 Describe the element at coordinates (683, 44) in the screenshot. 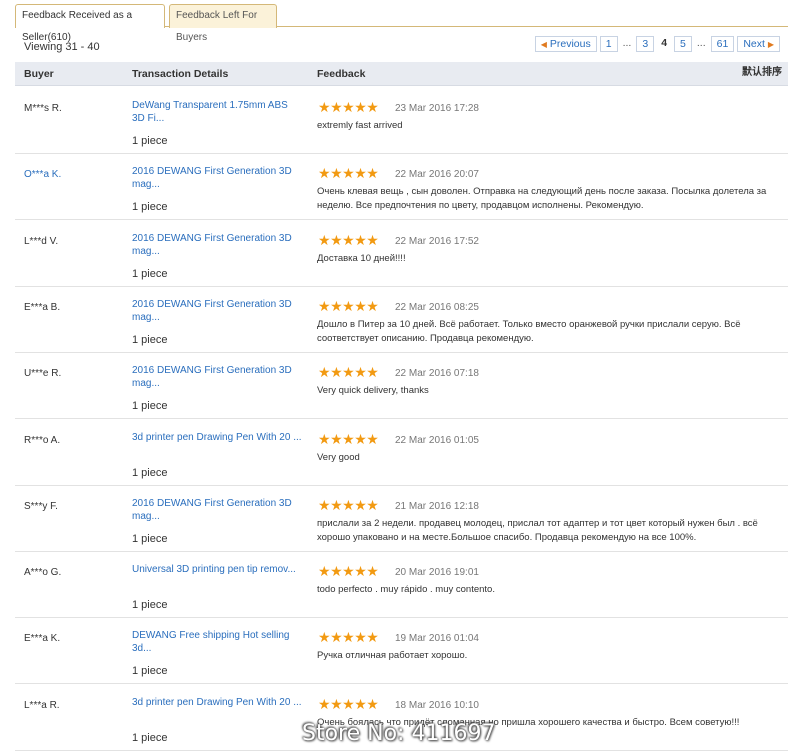

I see `page-5: 5` at that location.